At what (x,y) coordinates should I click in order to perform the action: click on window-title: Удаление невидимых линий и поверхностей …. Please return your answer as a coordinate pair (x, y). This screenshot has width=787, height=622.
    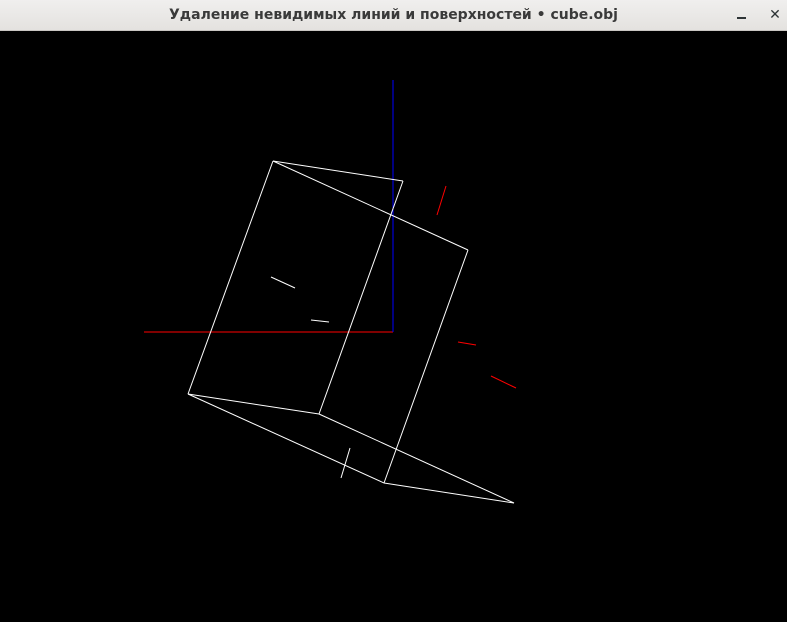
    Looking at the image, I should click on (393, 15).